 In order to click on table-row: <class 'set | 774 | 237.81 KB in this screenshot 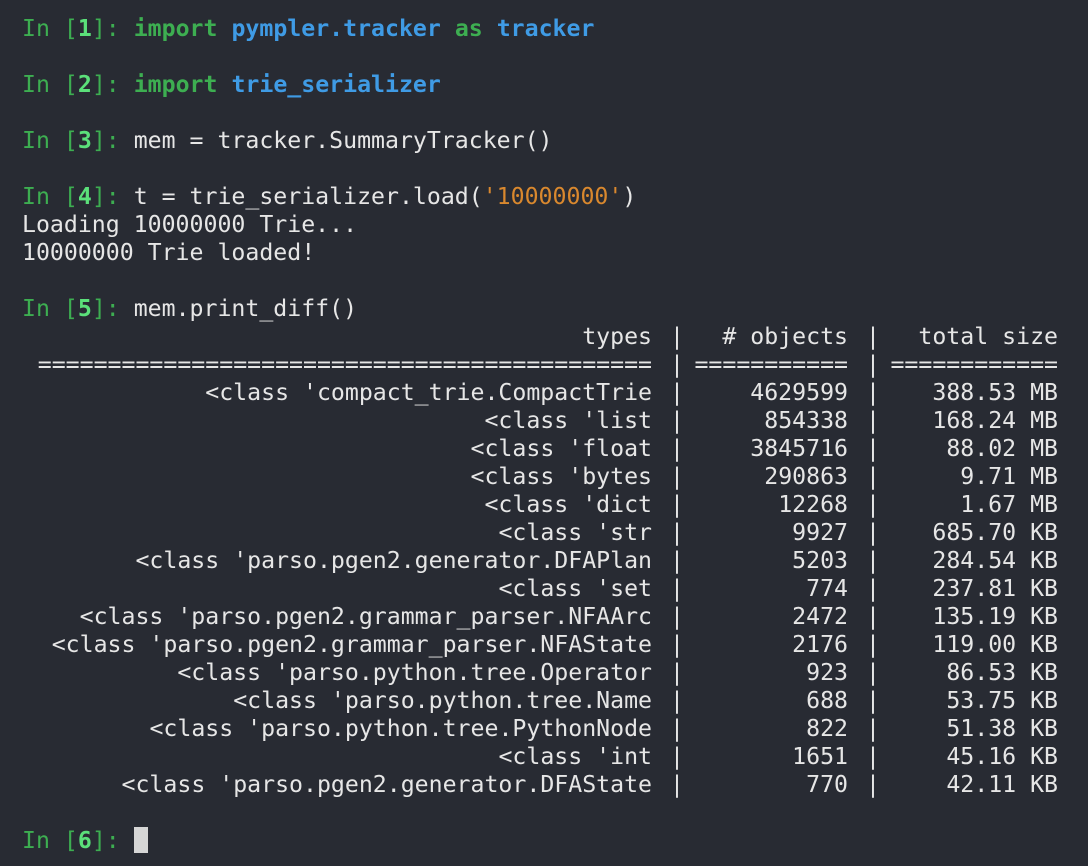, I will do `click(555, 589)`.